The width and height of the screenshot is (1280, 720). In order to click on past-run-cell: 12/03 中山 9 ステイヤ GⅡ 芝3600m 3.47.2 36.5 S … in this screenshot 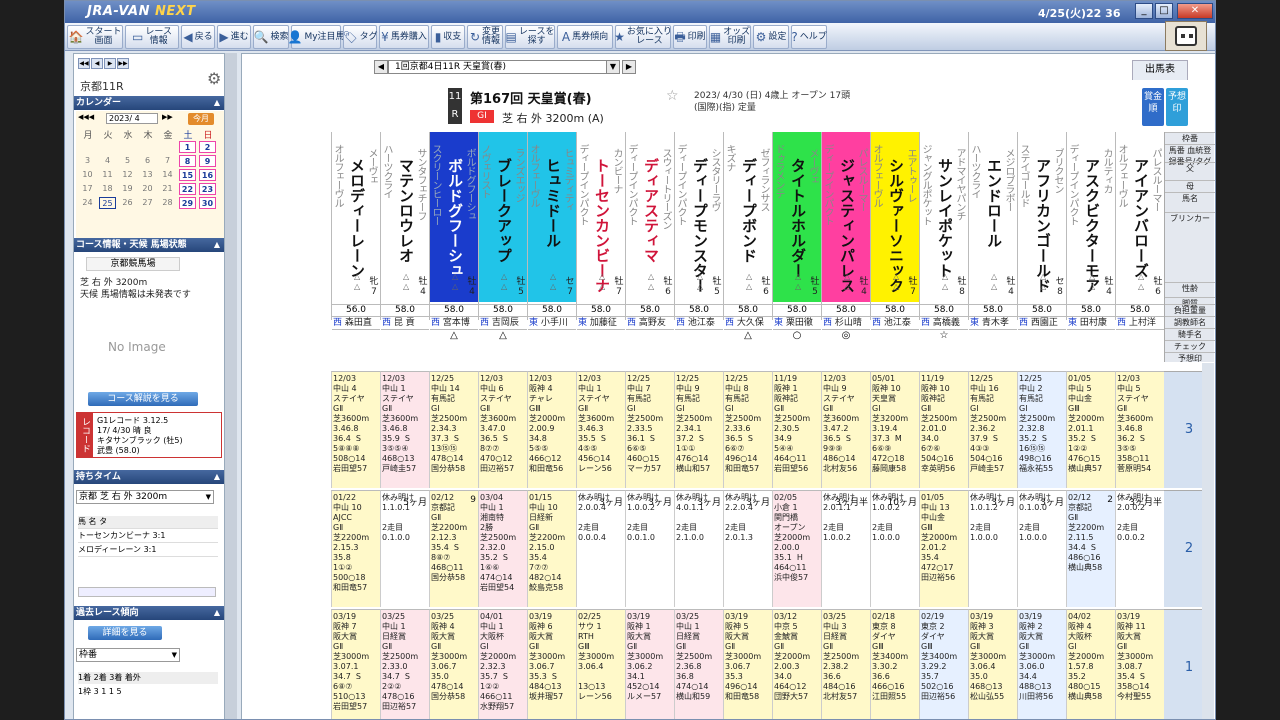, I will do `click(845, 429)`.